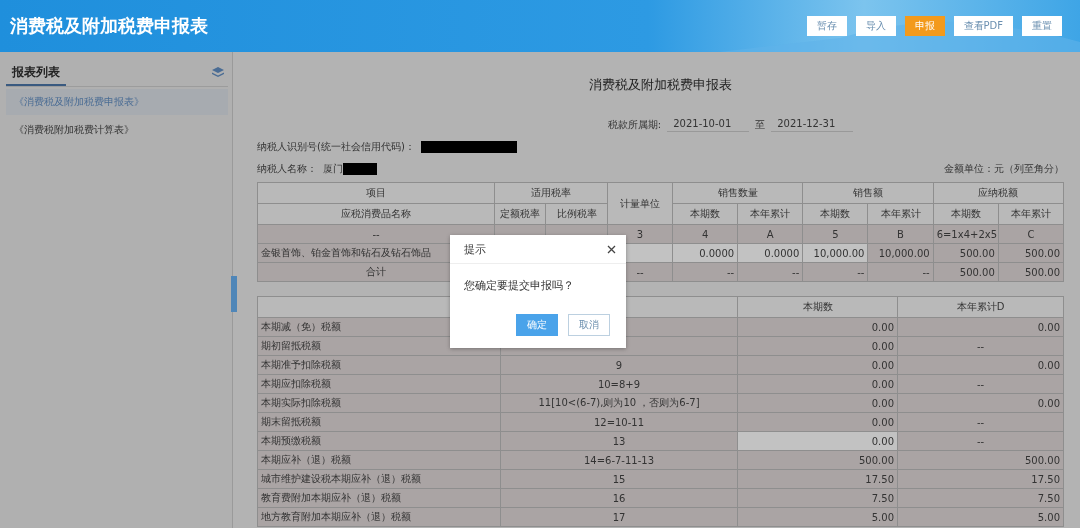  Describe the element at coordinates (812, 125) in the screenshot. I see `end-date-field: 2021-12-31` at that location.